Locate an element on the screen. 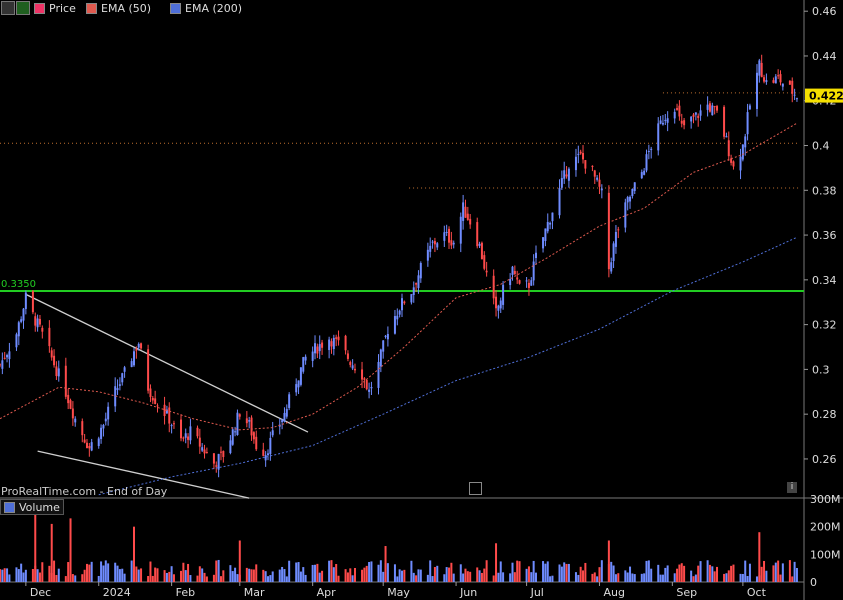 Image resolution: width=843 pixels, height=600 pixels. expand-chart-button is located at coordinates (23, 8).